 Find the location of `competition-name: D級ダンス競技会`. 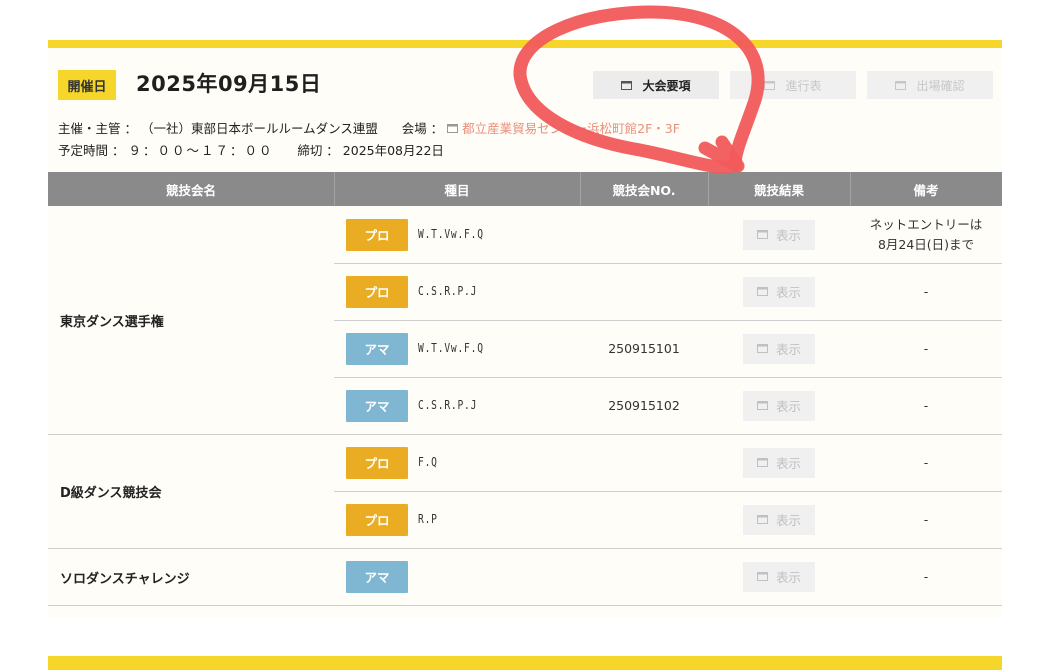

competition-name: D級ダンス競技会 is located at coordinates (111, 493).